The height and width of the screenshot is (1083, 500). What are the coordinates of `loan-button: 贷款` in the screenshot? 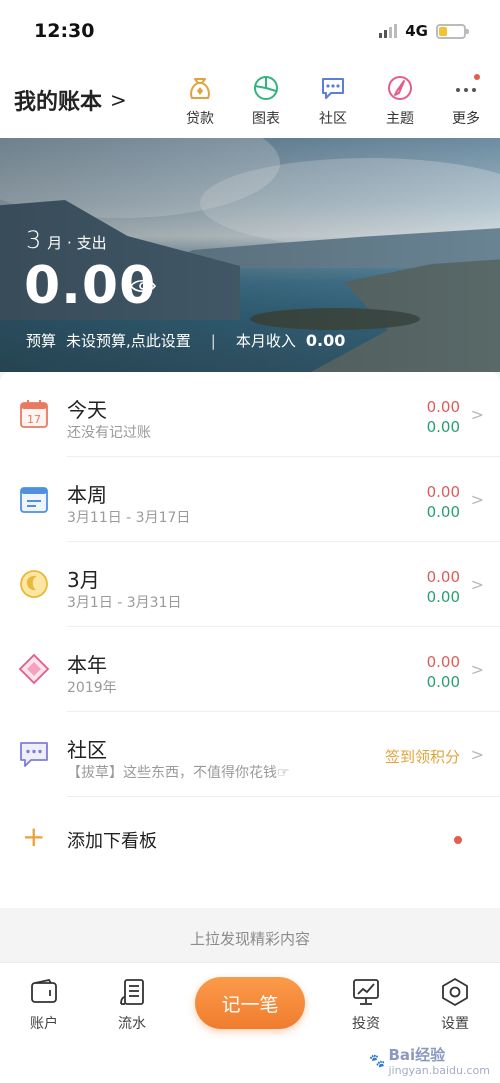 It's located at (200, 101).